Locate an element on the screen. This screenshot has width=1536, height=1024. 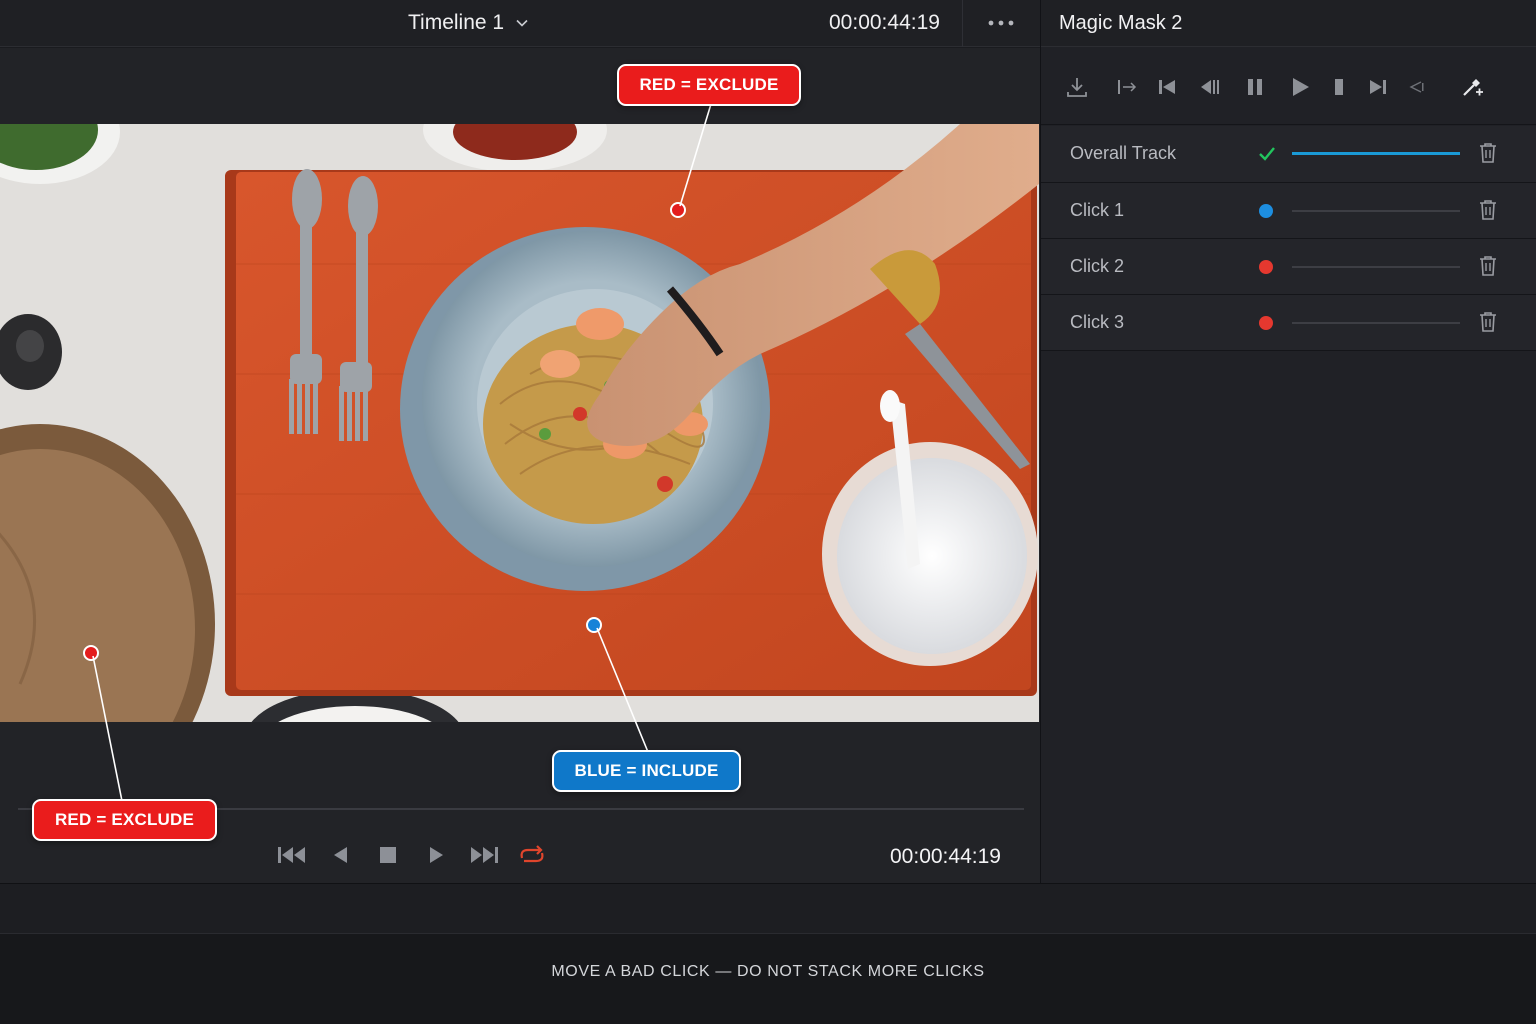
play-reverse-button is located at coordinates (340, 855).